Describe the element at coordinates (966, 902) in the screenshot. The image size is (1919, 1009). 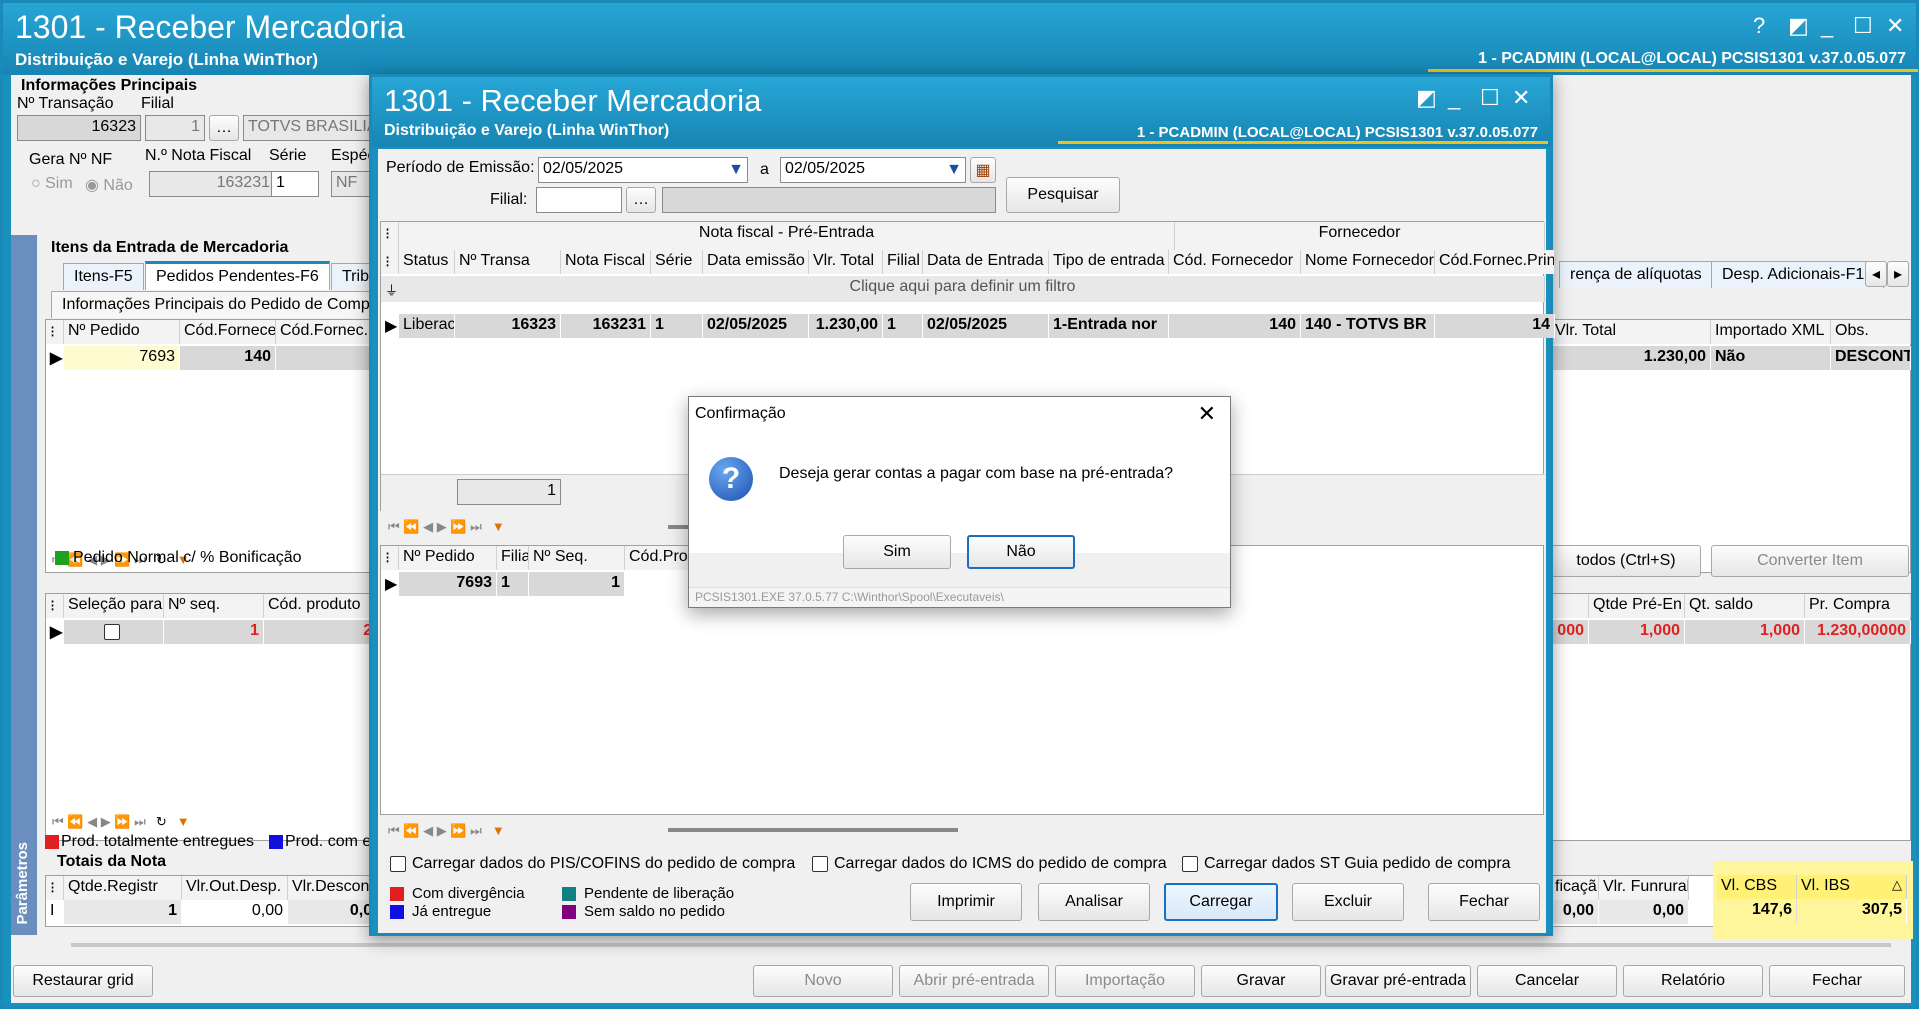
I see `imprimir-button: Imprimir` at that location.